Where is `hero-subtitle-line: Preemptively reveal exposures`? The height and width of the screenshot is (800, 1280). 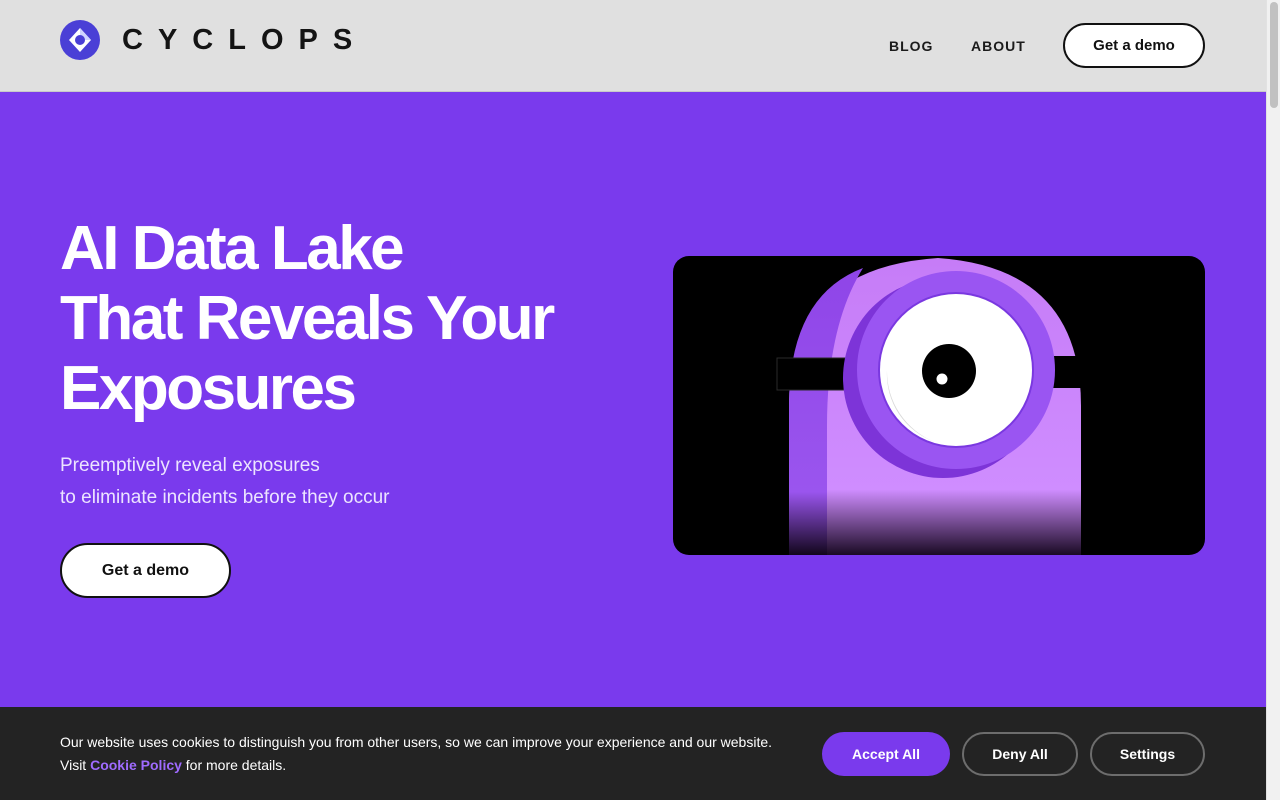
hero-subtitle-line: Preemptively reveal exposures is located at coordinates (190, 465).